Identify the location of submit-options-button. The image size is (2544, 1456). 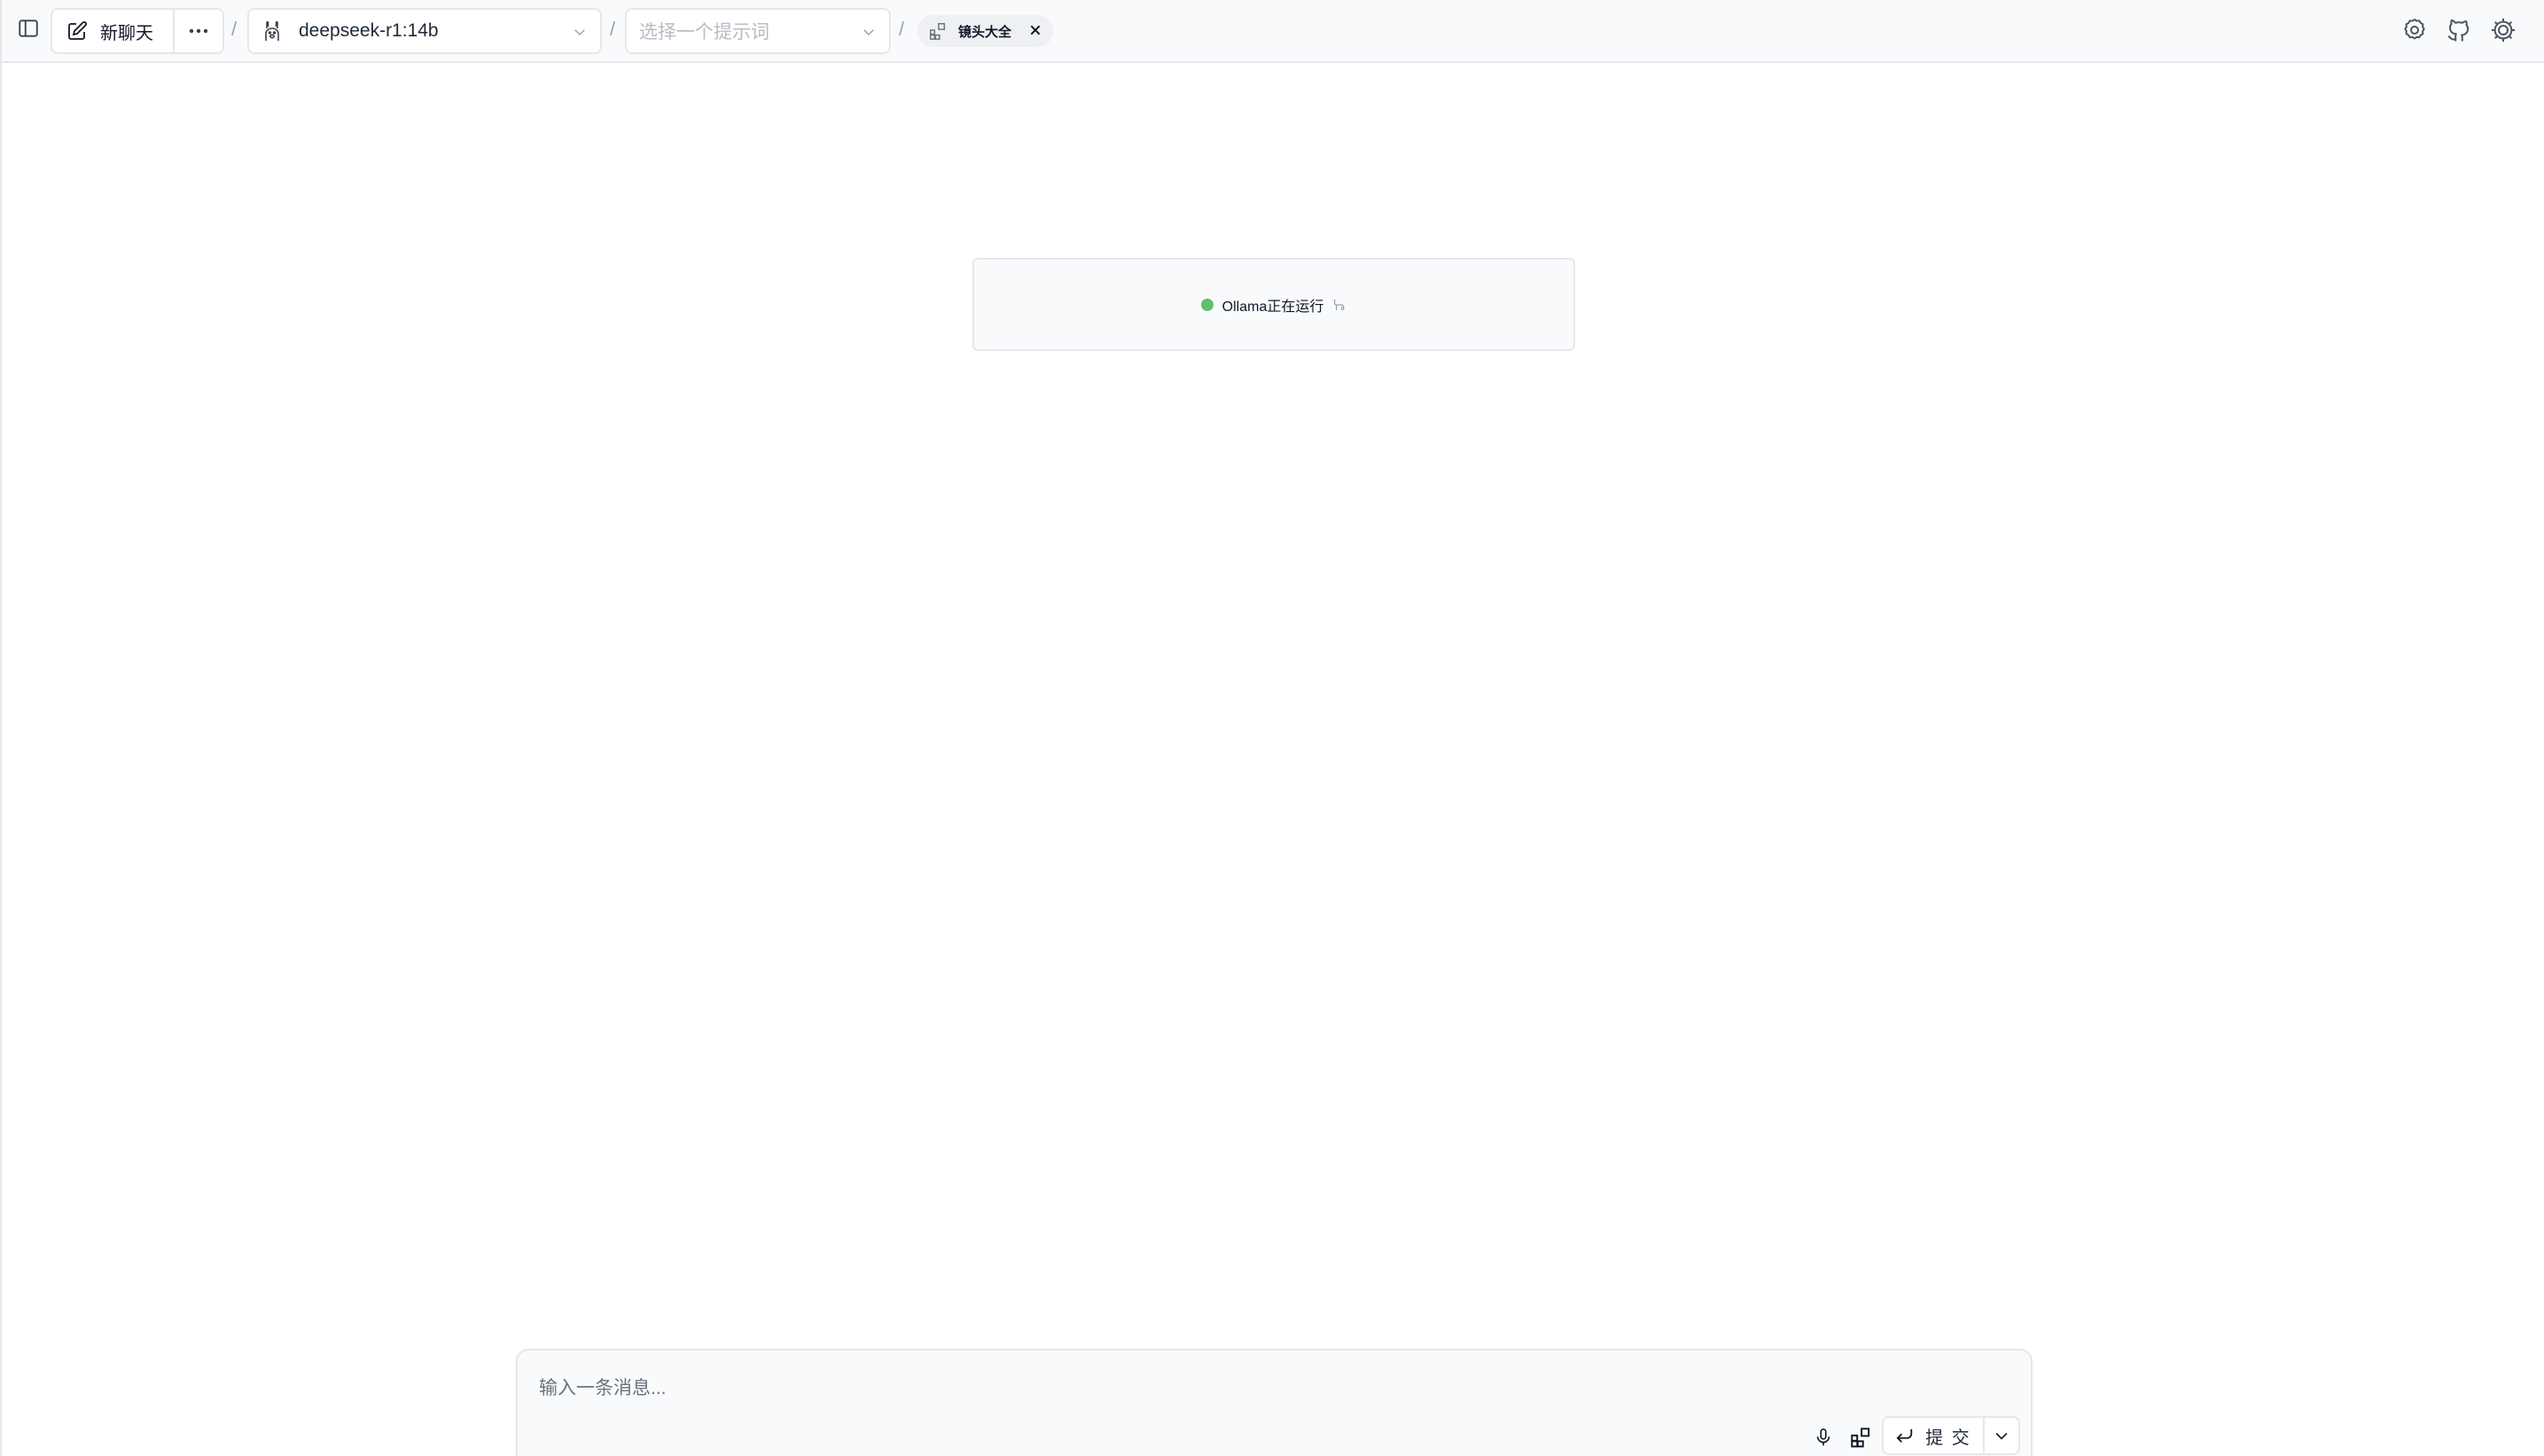
(2002, 1435).